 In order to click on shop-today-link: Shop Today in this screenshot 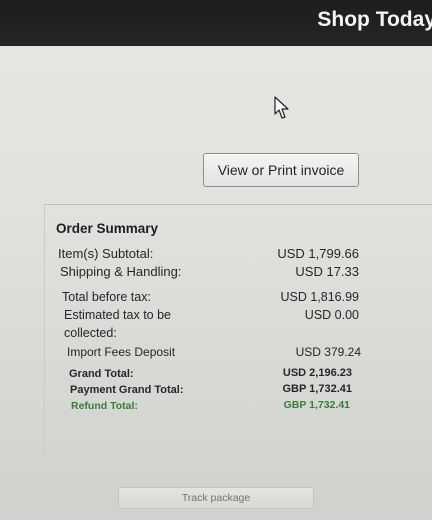, I will do `click(374, 20)`.